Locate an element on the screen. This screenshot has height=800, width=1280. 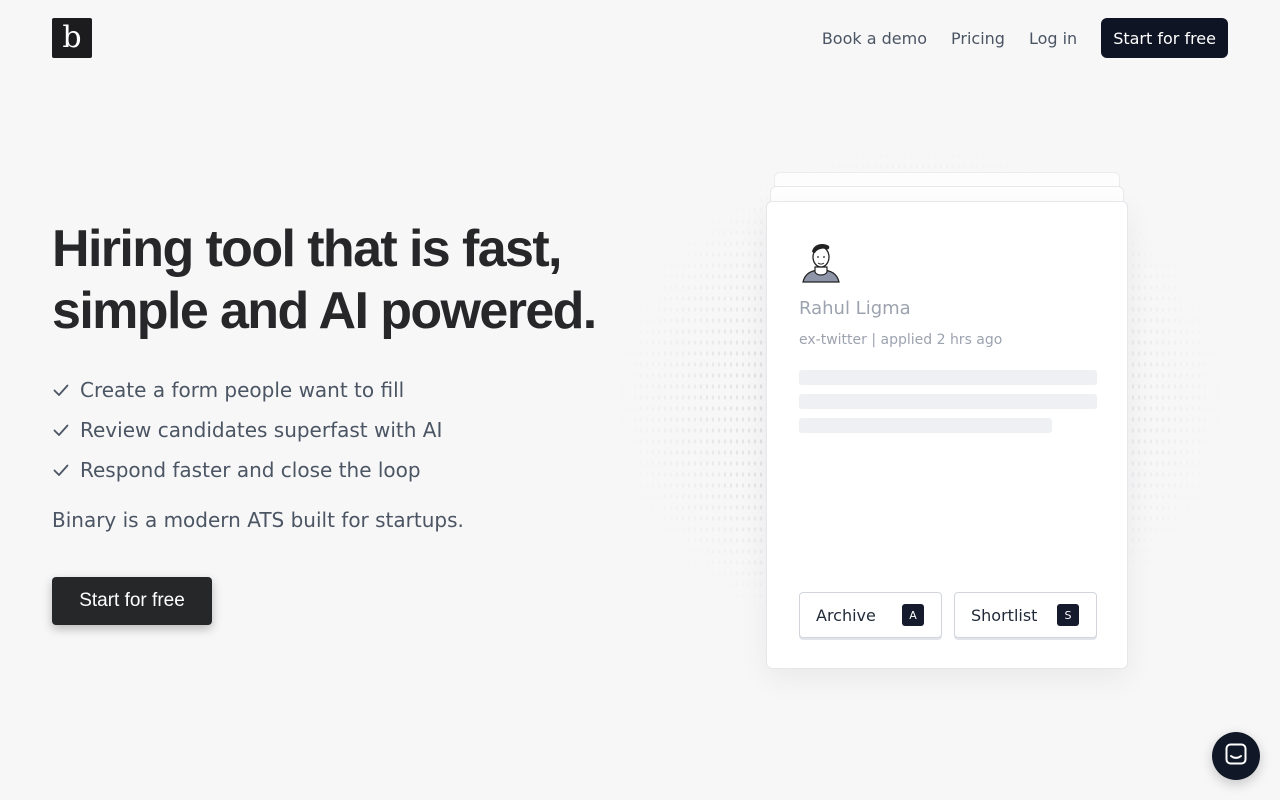
feature-item: Create a form people want to fill is located at coordinates (247, 390).